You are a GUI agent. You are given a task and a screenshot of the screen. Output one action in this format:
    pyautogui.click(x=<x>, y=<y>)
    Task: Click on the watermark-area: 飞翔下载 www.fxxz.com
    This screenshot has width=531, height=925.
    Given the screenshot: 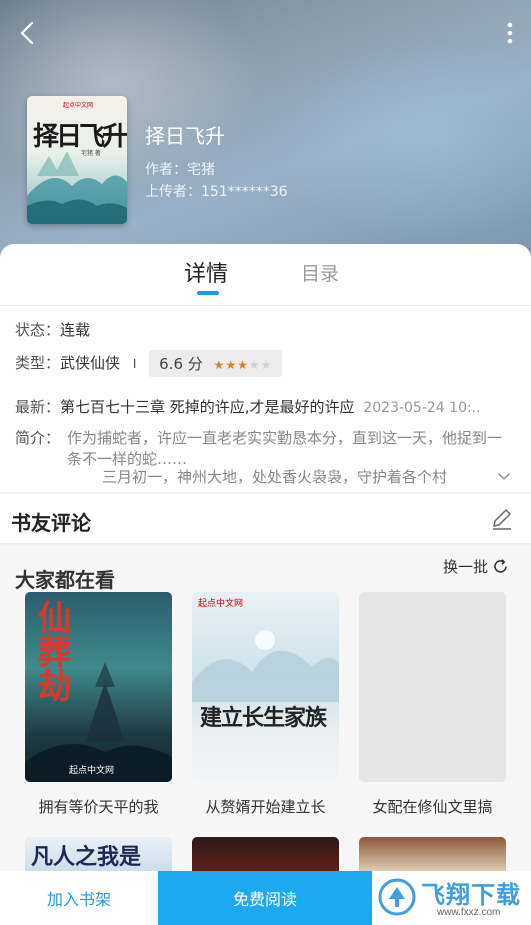 What is the action you would take?
    pyautogui.click(x=451, y=898)
    